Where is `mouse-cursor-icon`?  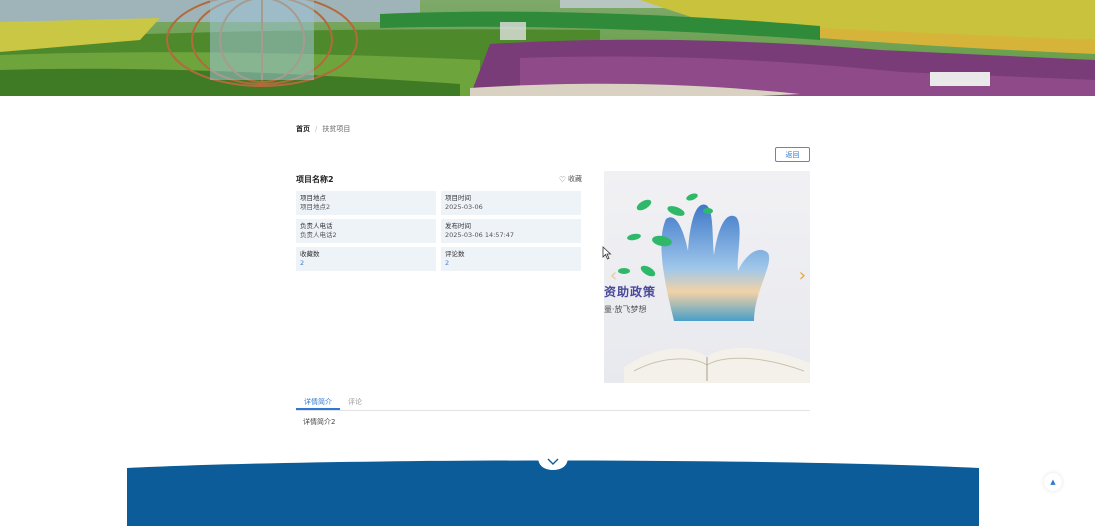 mouse-cursor-icon is located at coordinates (607, 253).